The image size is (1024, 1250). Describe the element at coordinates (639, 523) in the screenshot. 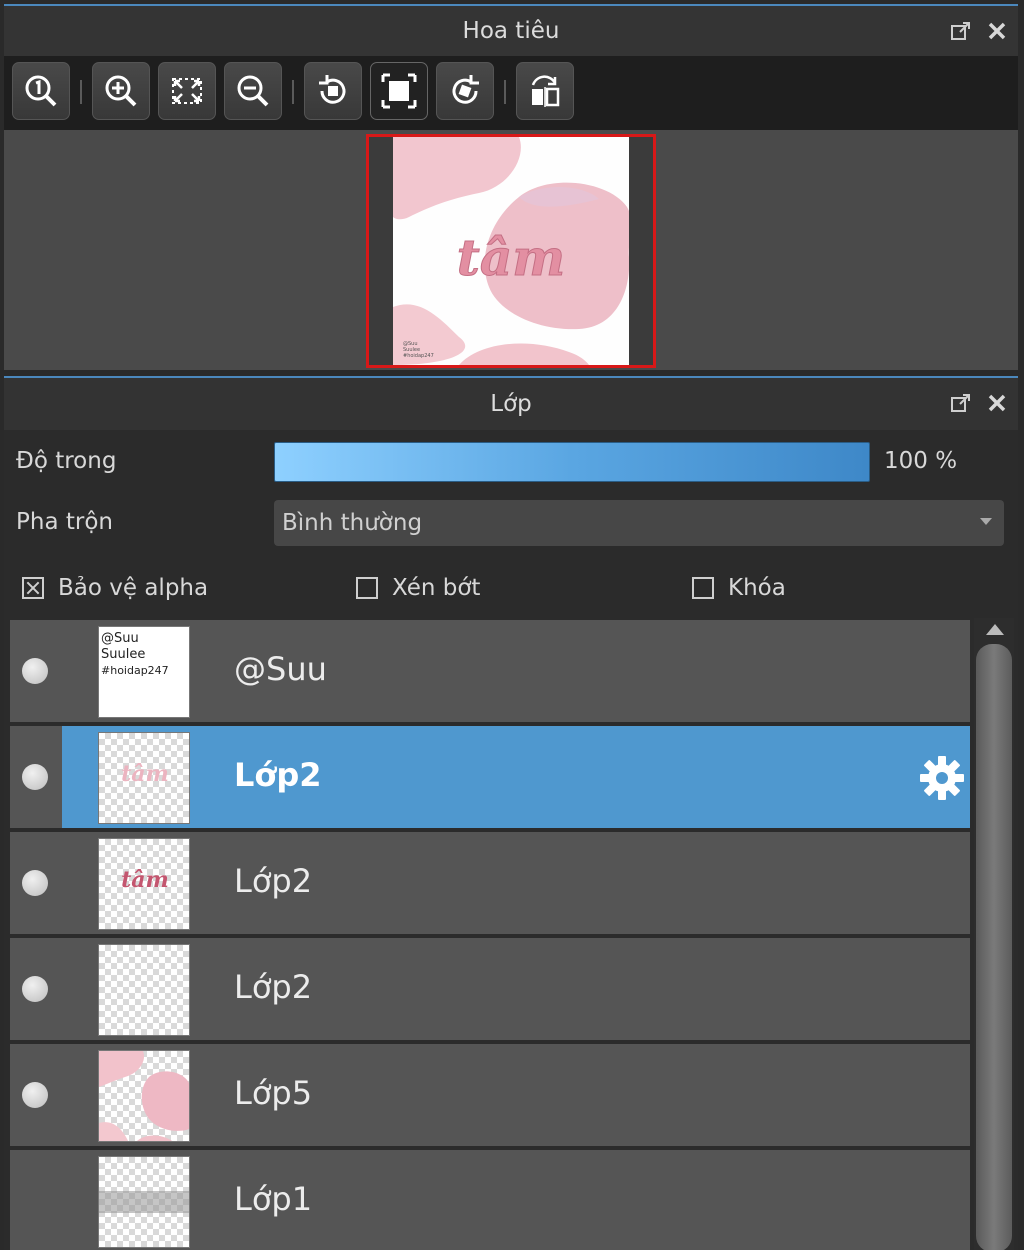

I see `blend-mode-dropdown: Bình thường` at that location.